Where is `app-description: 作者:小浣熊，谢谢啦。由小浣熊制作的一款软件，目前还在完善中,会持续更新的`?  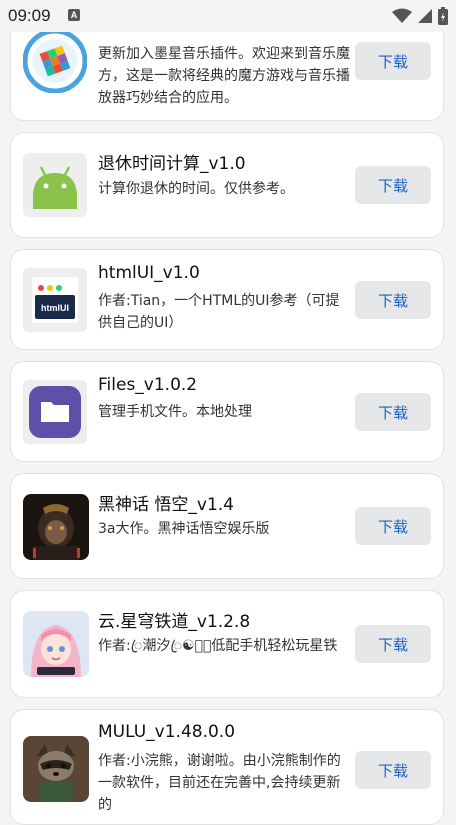 app-description: 作者:小浣熊，谢谢啦。由小浣熊制作的一款软件，目前还在完善中,会持续更新的 is located at coordinates (219, 783).